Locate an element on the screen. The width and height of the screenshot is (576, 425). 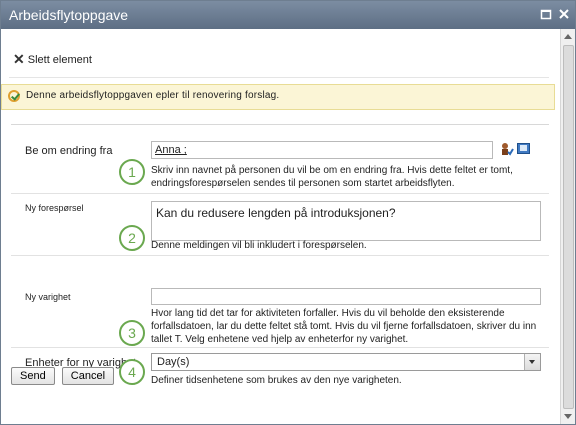
new-duration-input is located at coordinates (346, 296).